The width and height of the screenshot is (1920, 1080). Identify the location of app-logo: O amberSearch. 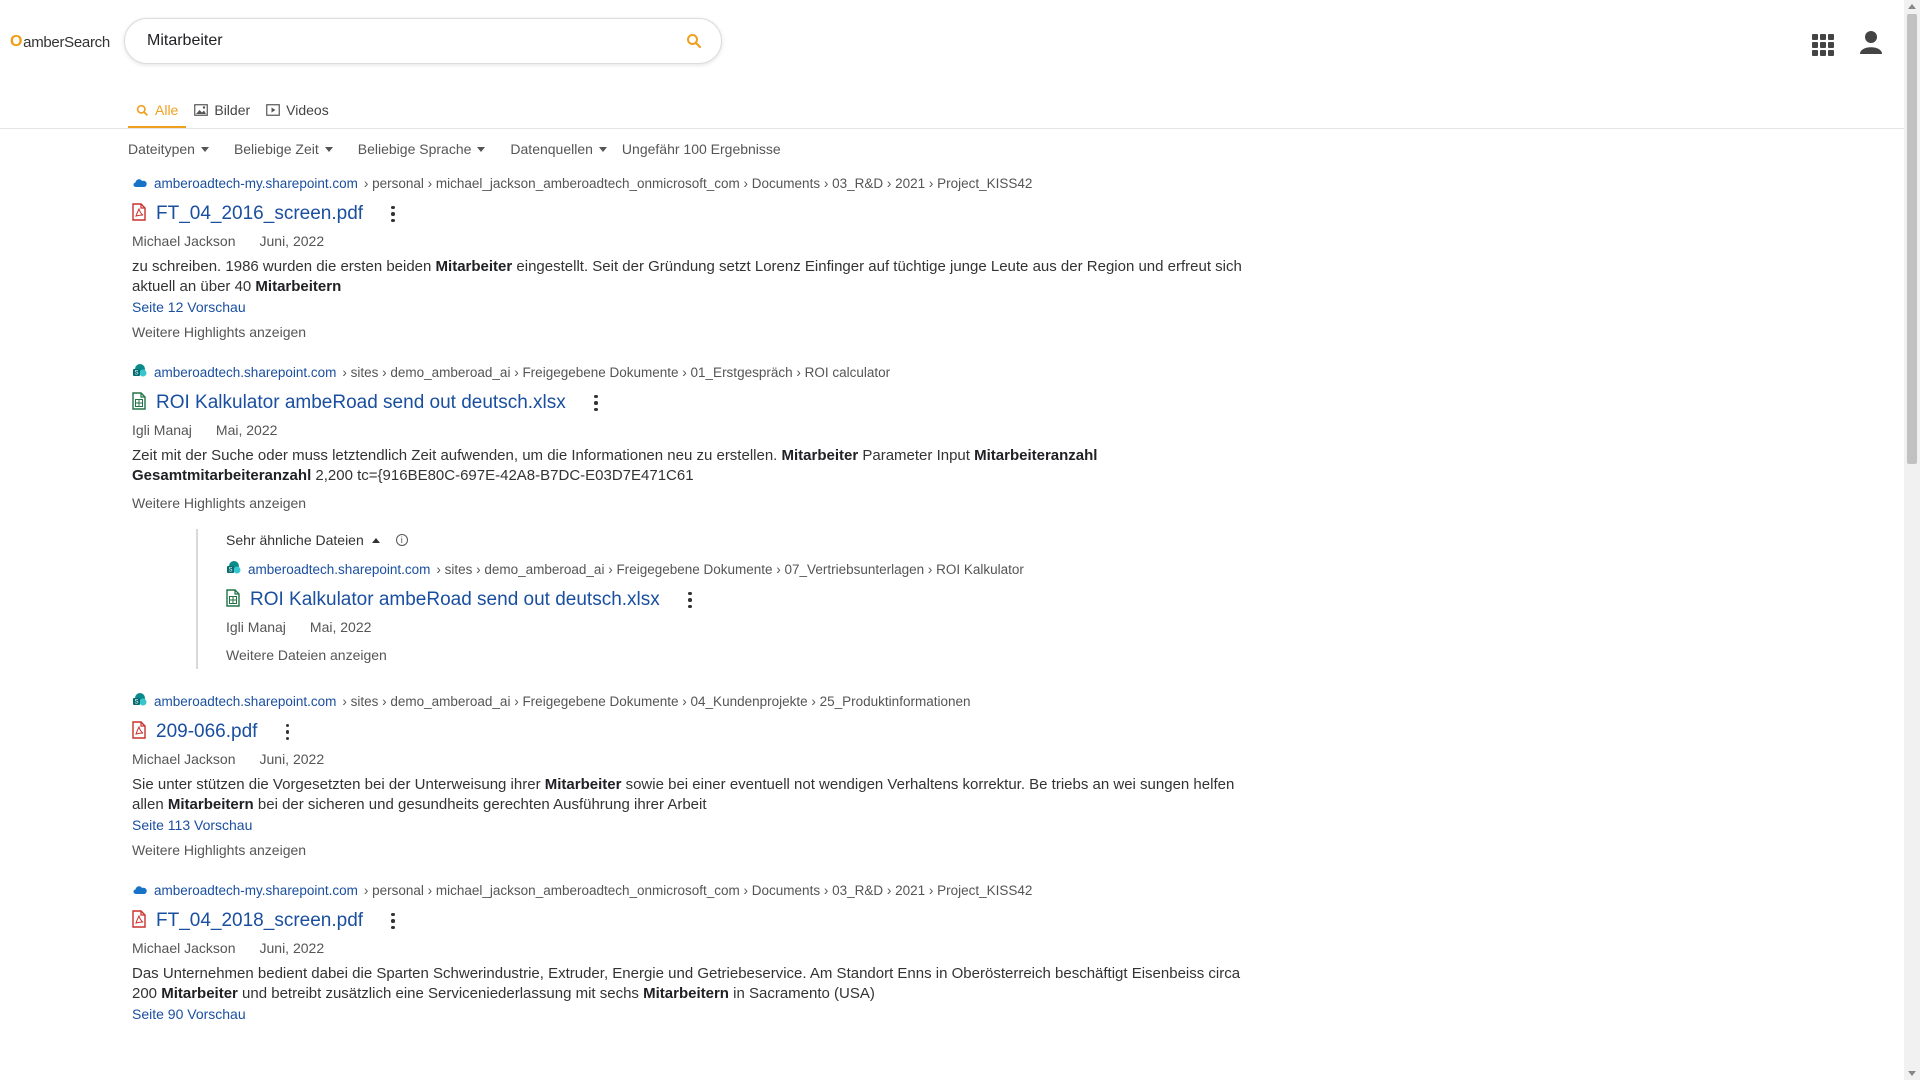
(60, 42).